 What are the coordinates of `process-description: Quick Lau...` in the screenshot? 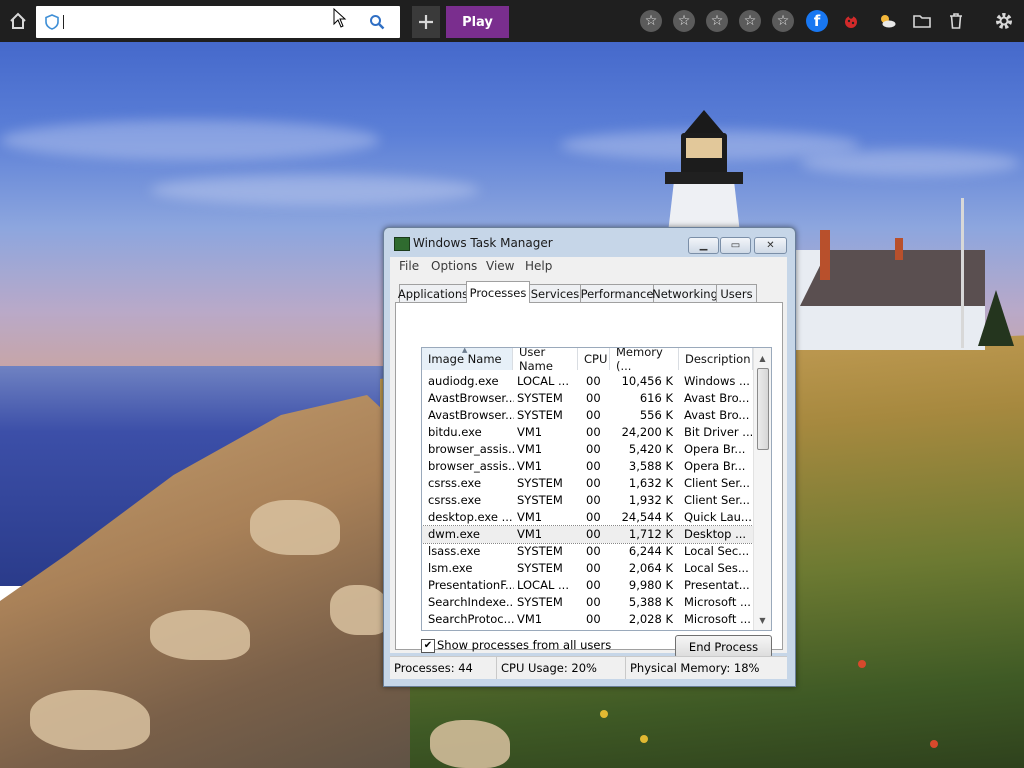 It's located at (718, 517).